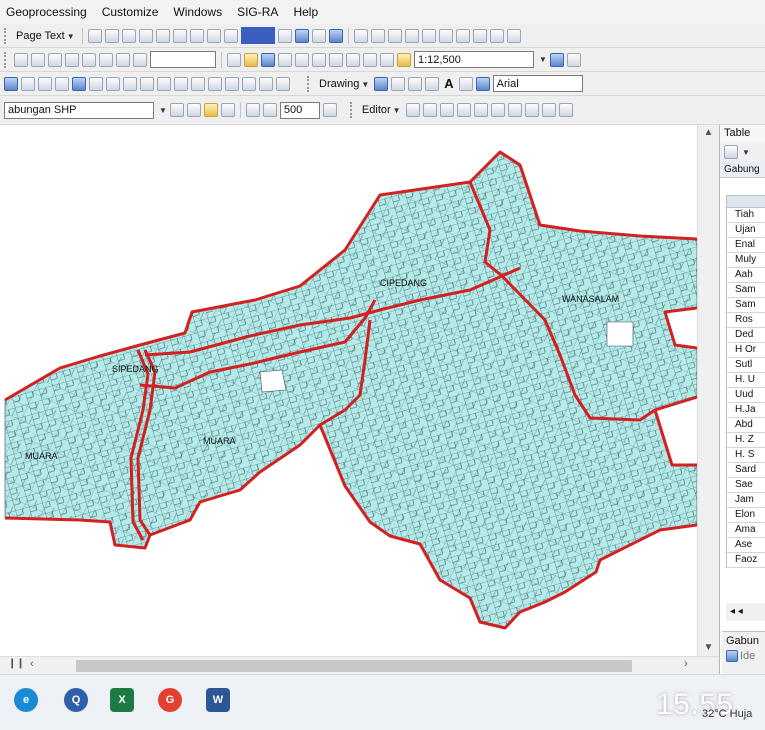 This screenshot has width=765, height=730. What do you see at coordinates (745, 470) in the screenshot?
I see `table-row: Sard` at bounding box center [745, 470].